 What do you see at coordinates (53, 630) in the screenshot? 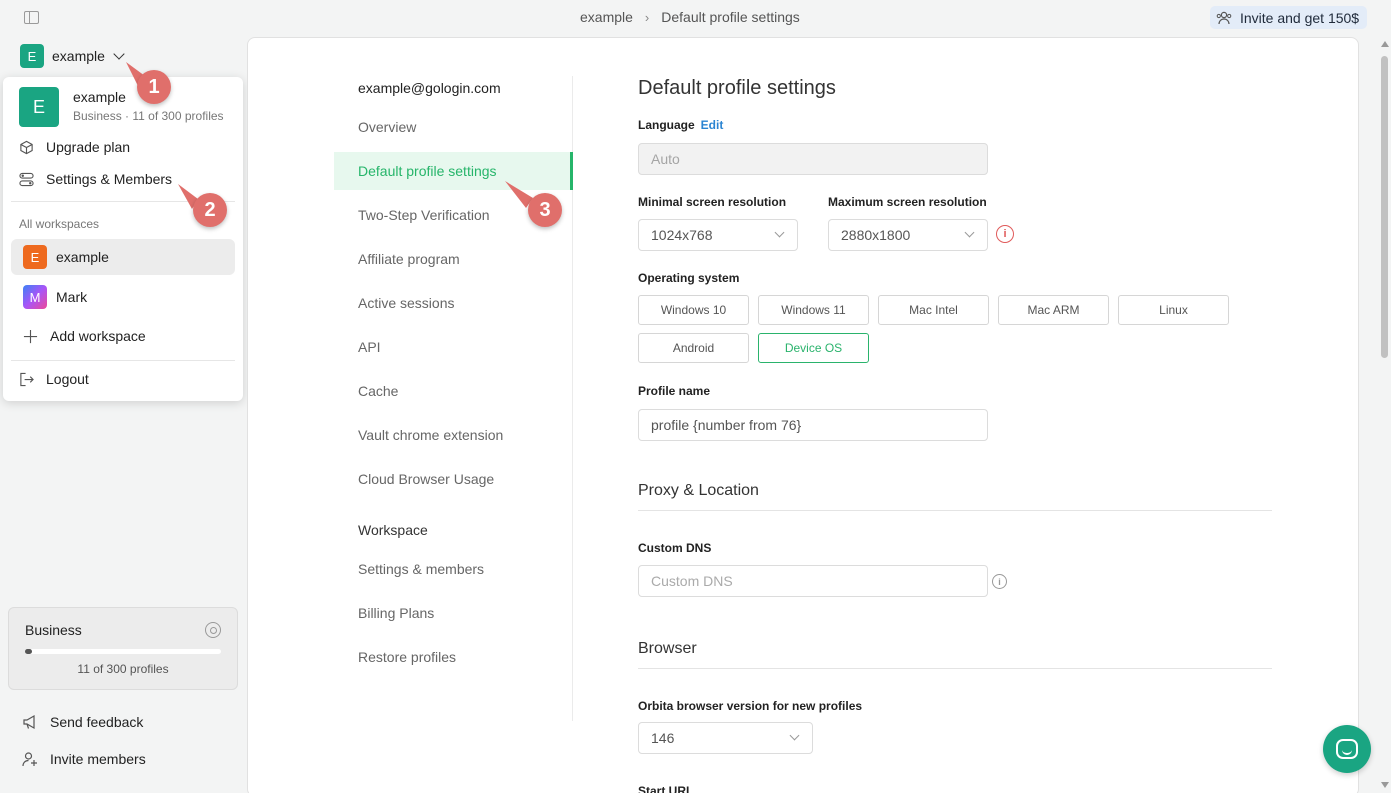
I see `plan-title: Business` at bounding box center [53, 630].